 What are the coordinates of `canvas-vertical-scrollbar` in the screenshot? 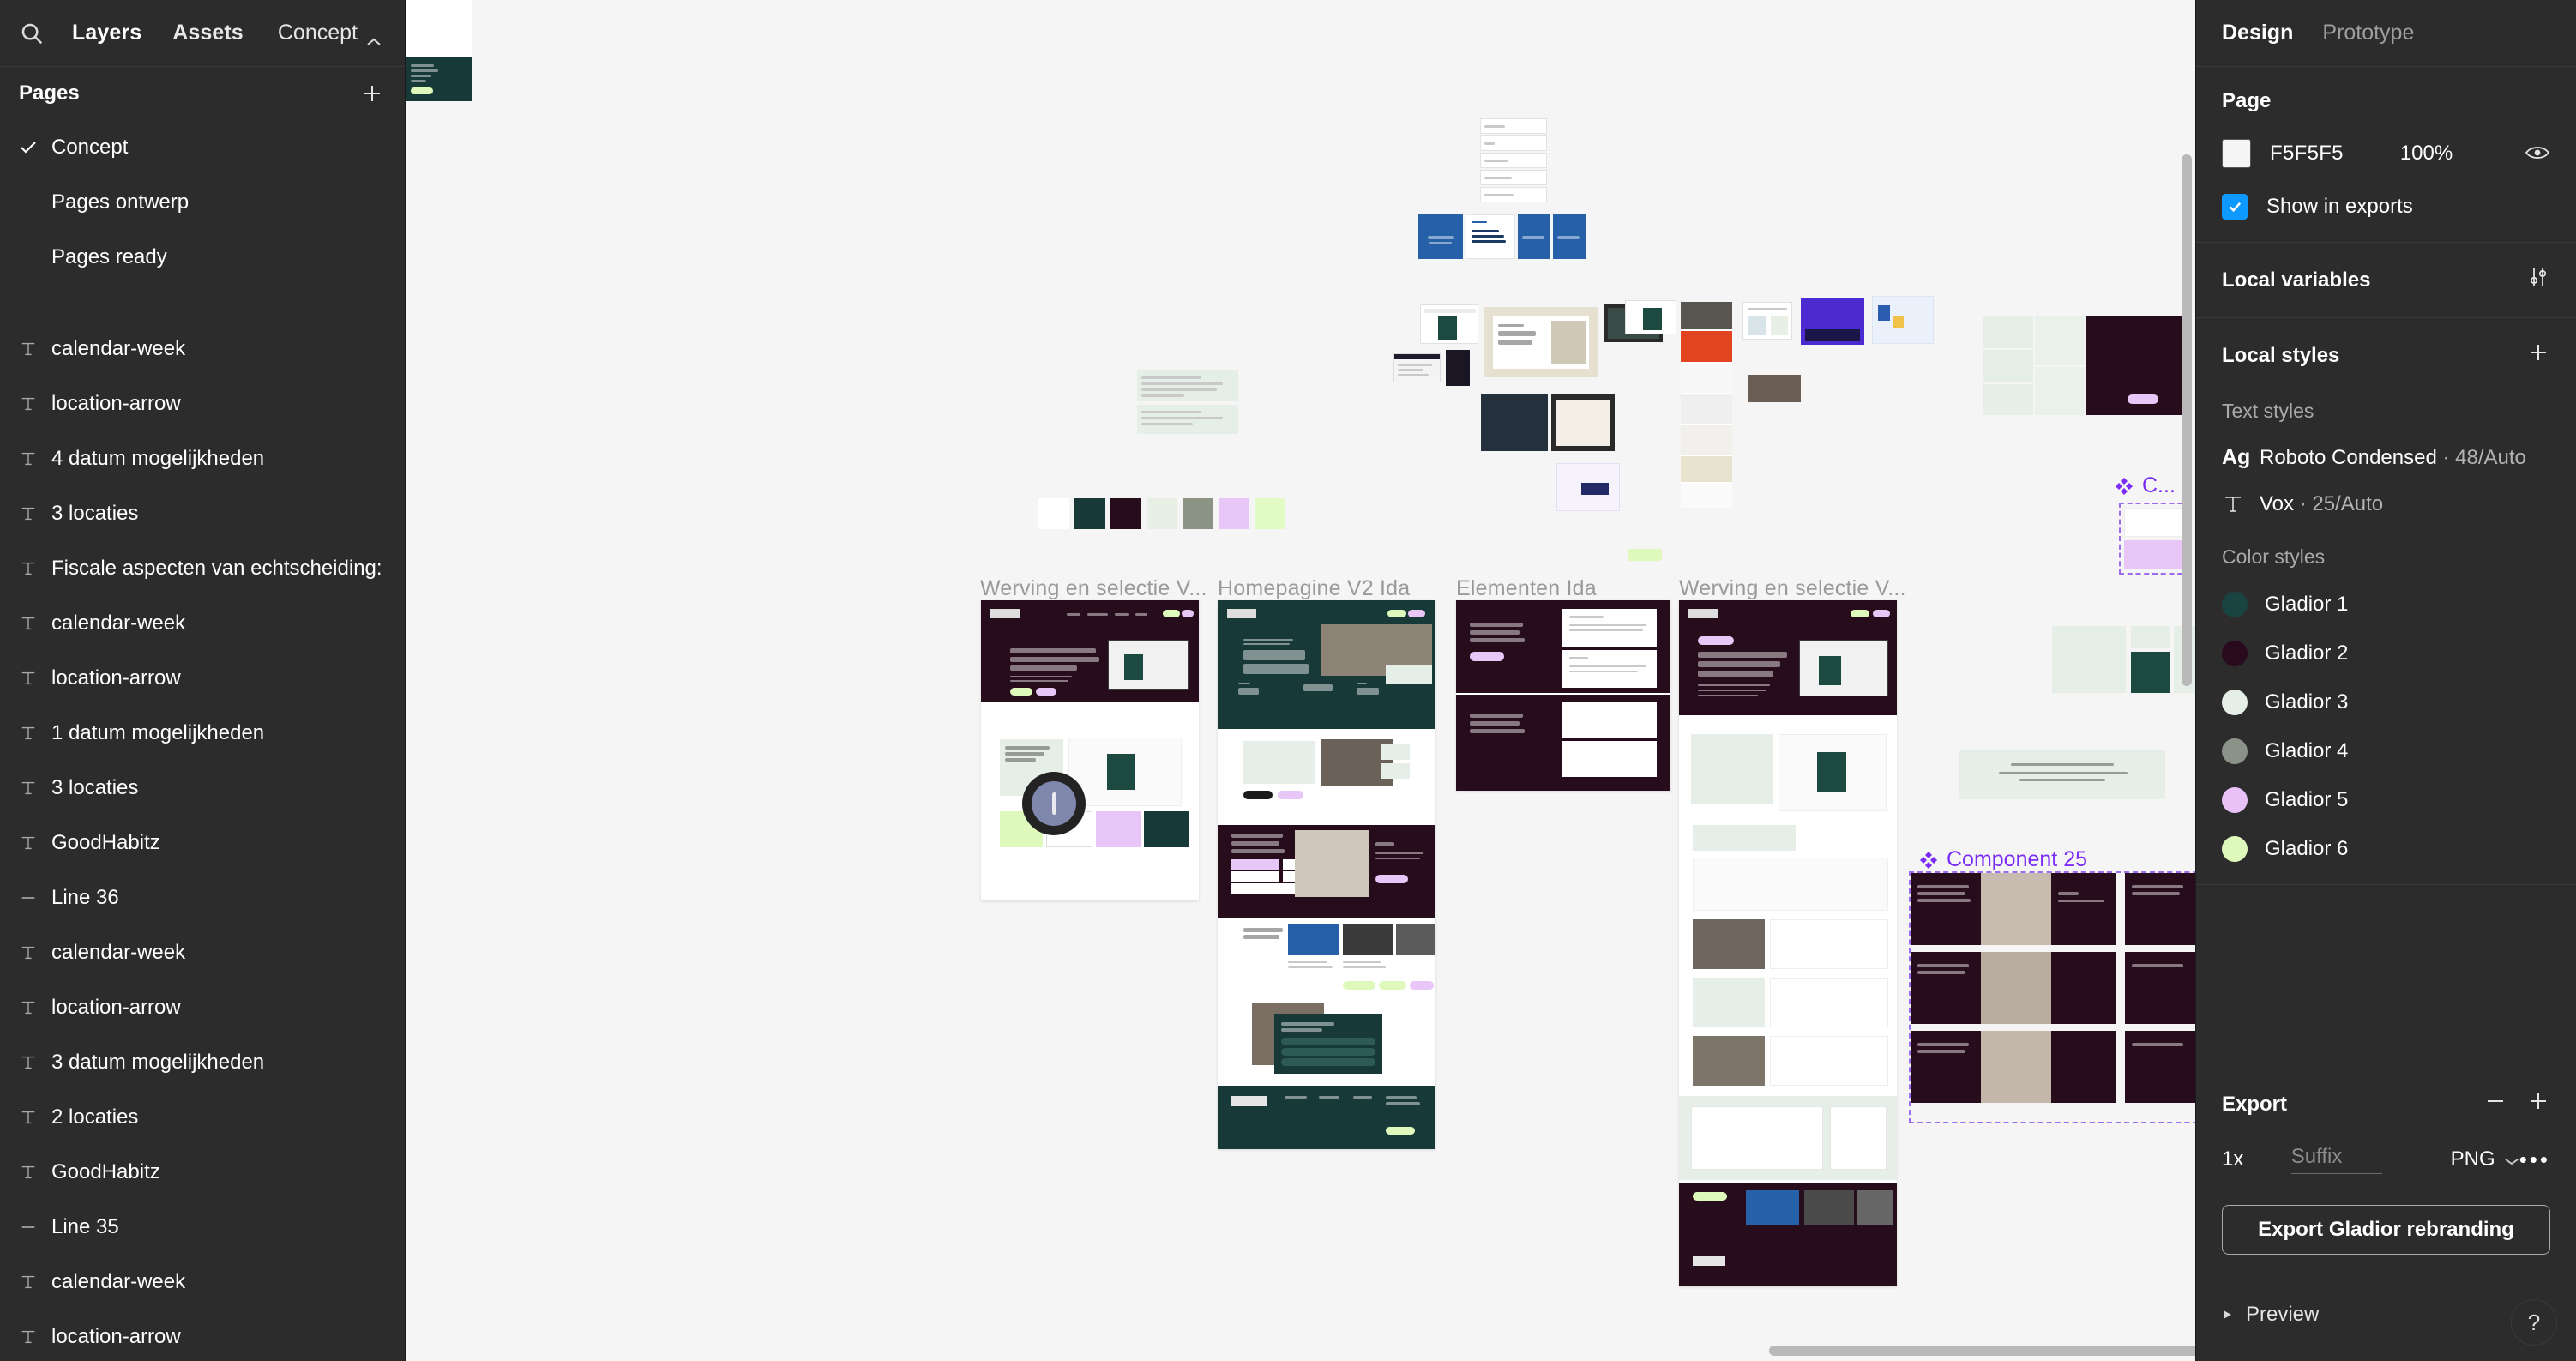 It's located at (2187, 420).